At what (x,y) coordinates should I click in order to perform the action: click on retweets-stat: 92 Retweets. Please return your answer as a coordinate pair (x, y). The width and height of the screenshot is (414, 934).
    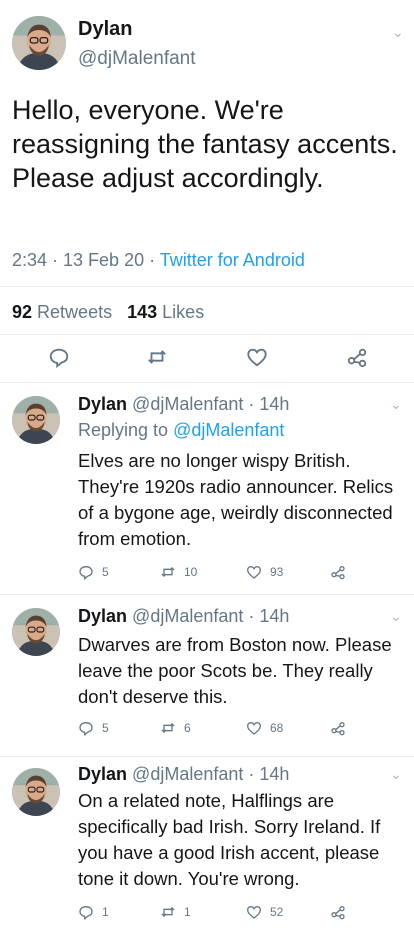
    Looking at the image, I should click on (62, 312).